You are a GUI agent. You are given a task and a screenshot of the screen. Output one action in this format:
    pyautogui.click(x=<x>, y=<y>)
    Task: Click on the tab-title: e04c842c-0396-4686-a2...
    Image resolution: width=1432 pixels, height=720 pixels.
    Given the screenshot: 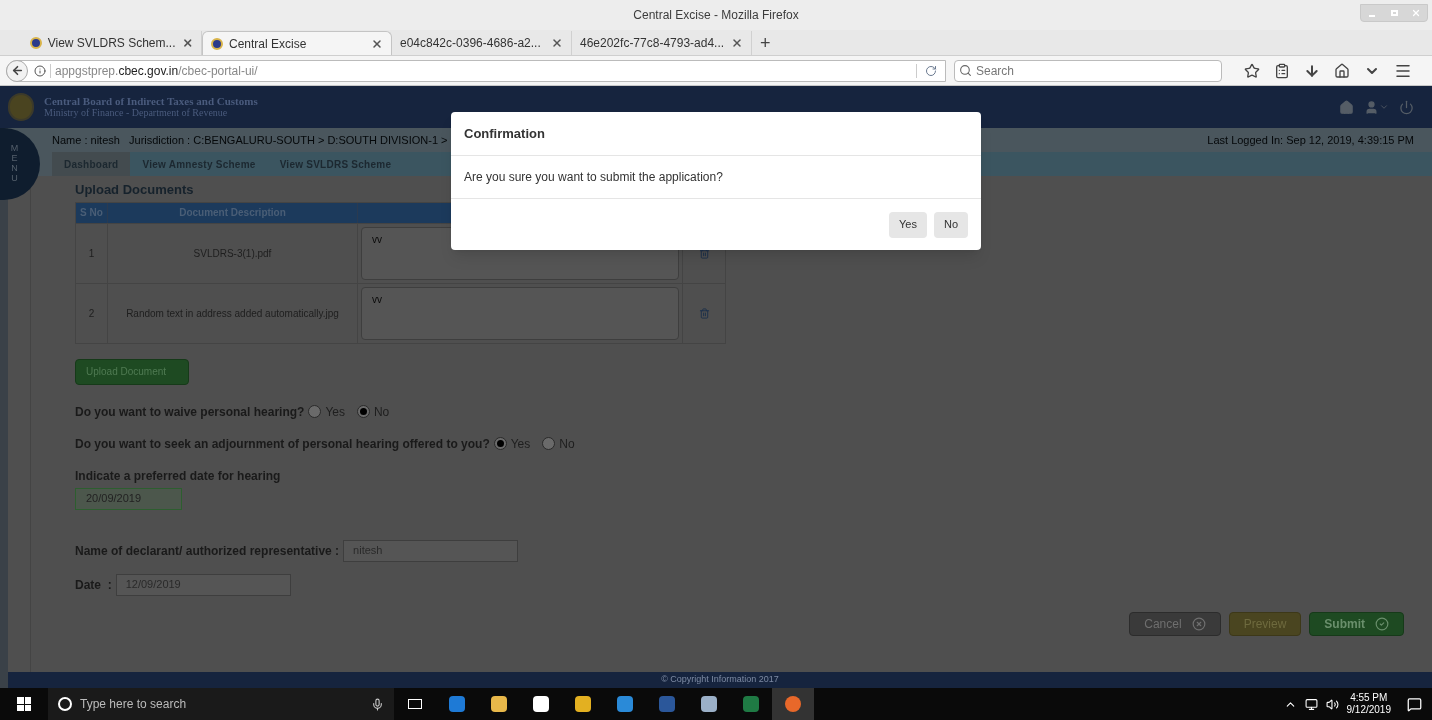 What is the action you would take?
    pyautogui.click(x=471, y=43)
    